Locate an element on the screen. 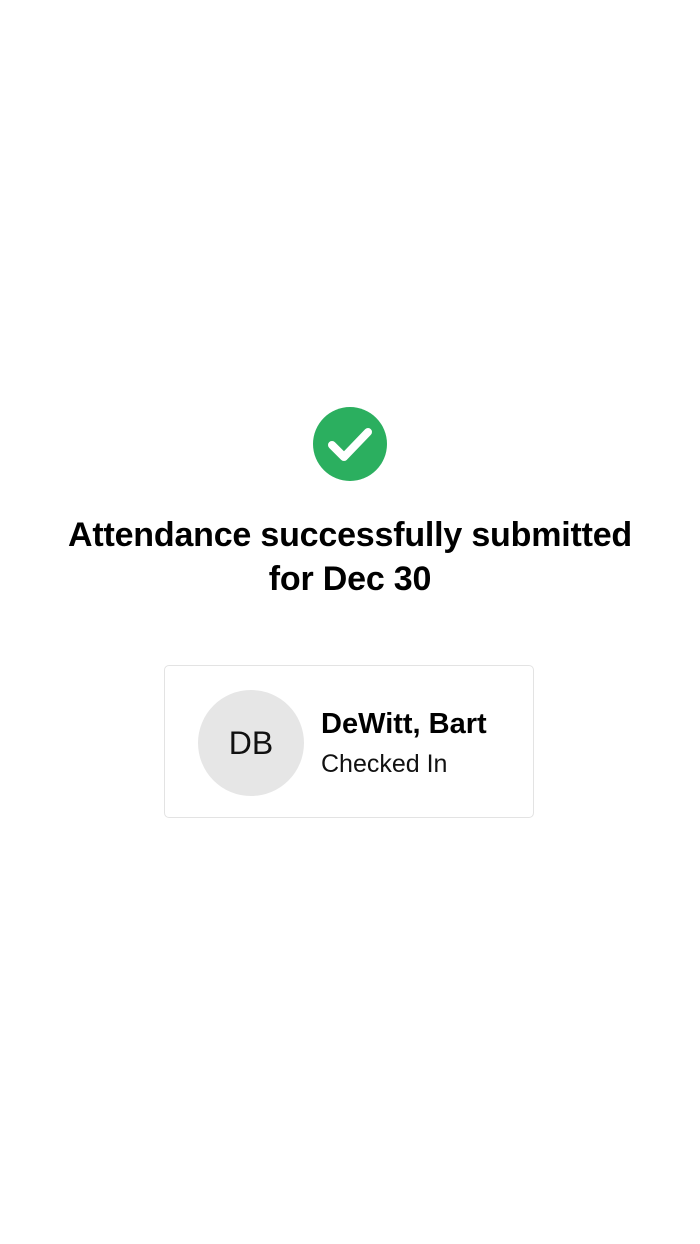  avatar: DB is located at coordinates (251, 743).